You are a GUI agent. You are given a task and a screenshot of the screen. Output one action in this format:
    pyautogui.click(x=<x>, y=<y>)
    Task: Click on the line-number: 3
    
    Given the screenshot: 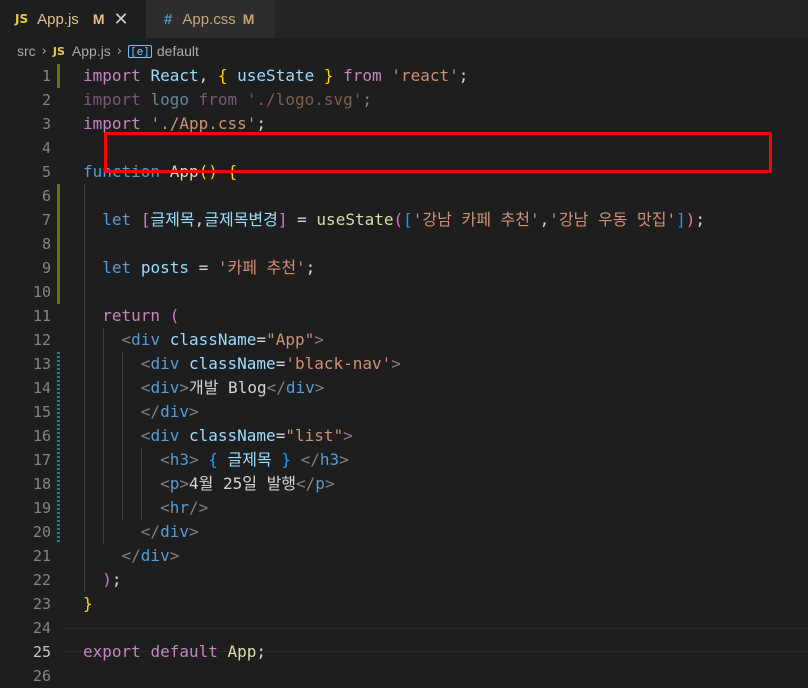 What is the action you would take?
    pyautogui.click(x=46, y=124)
    